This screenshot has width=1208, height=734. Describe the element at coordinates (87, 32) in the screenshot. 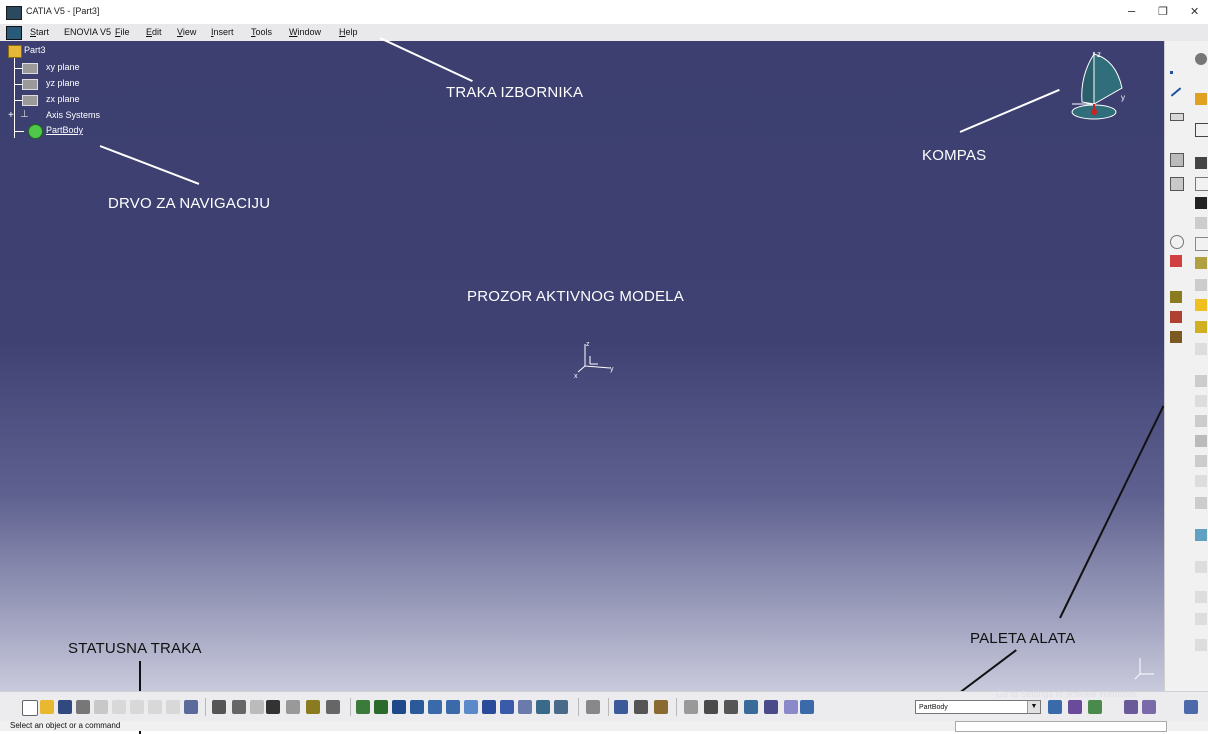

I see `menu-enovia: ENOVIA V5` at that location.